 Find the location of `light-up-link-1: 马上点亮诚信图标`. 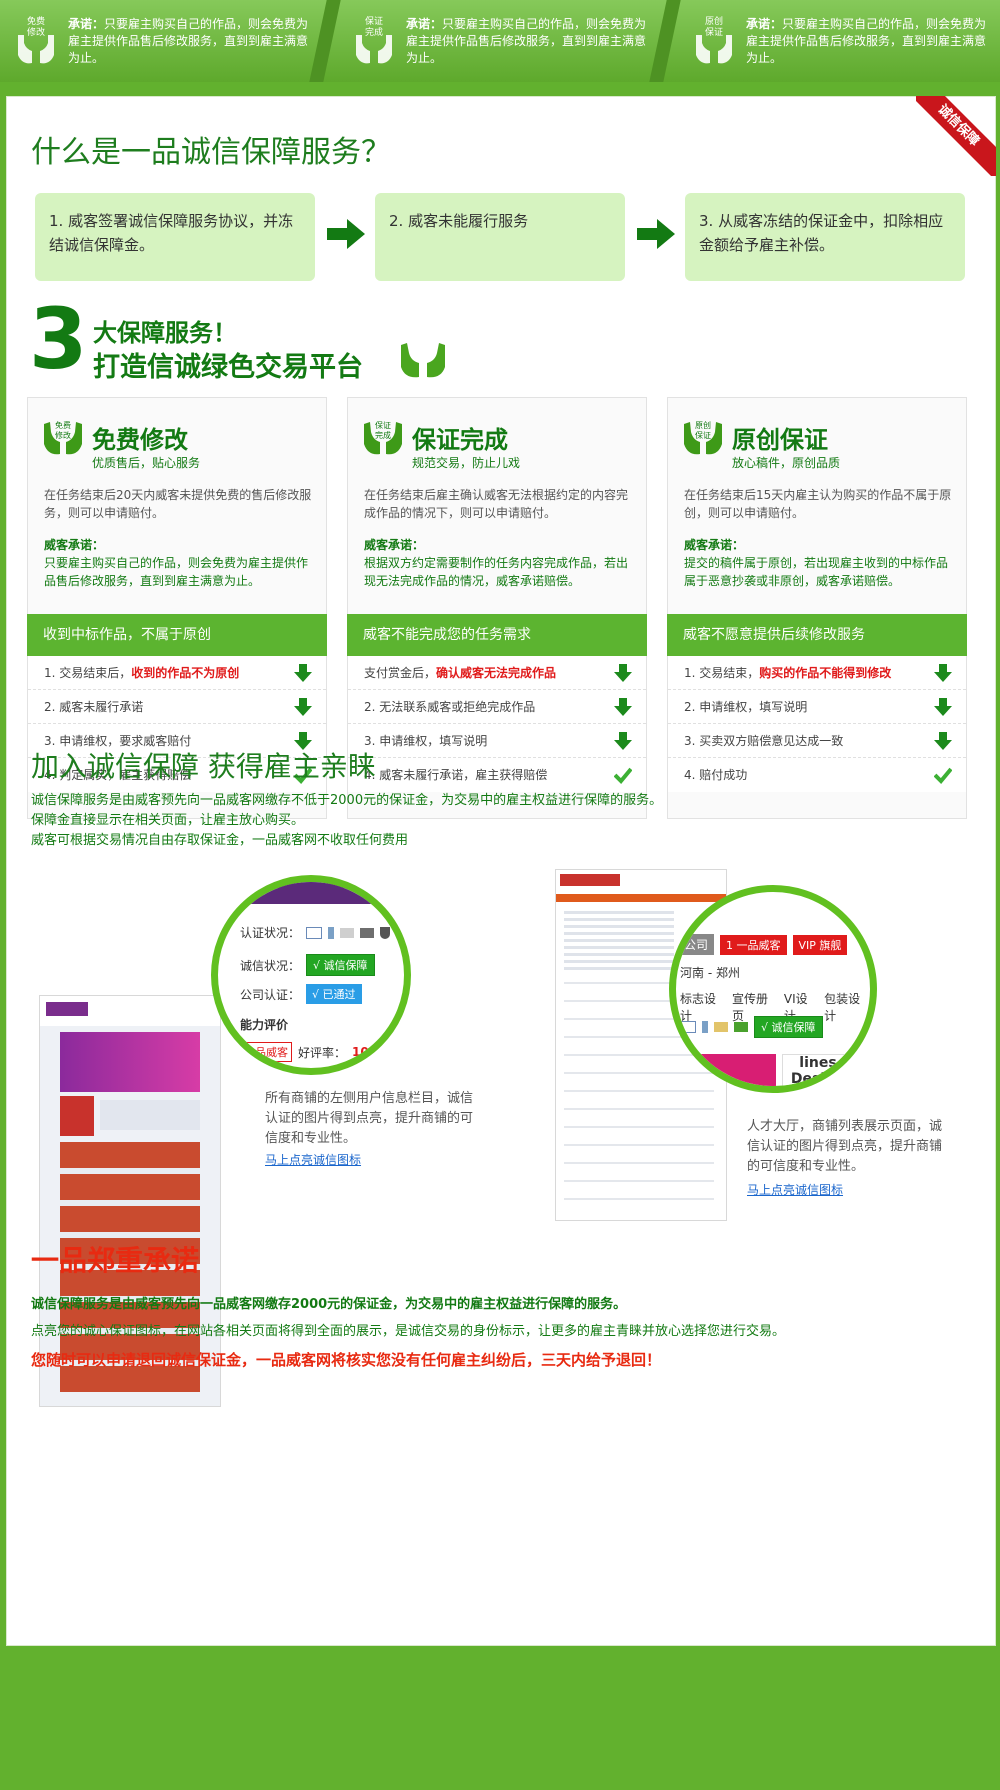

light-up-link-1: 马上点亮诚信图标 is located at coordinates (313, 1159).